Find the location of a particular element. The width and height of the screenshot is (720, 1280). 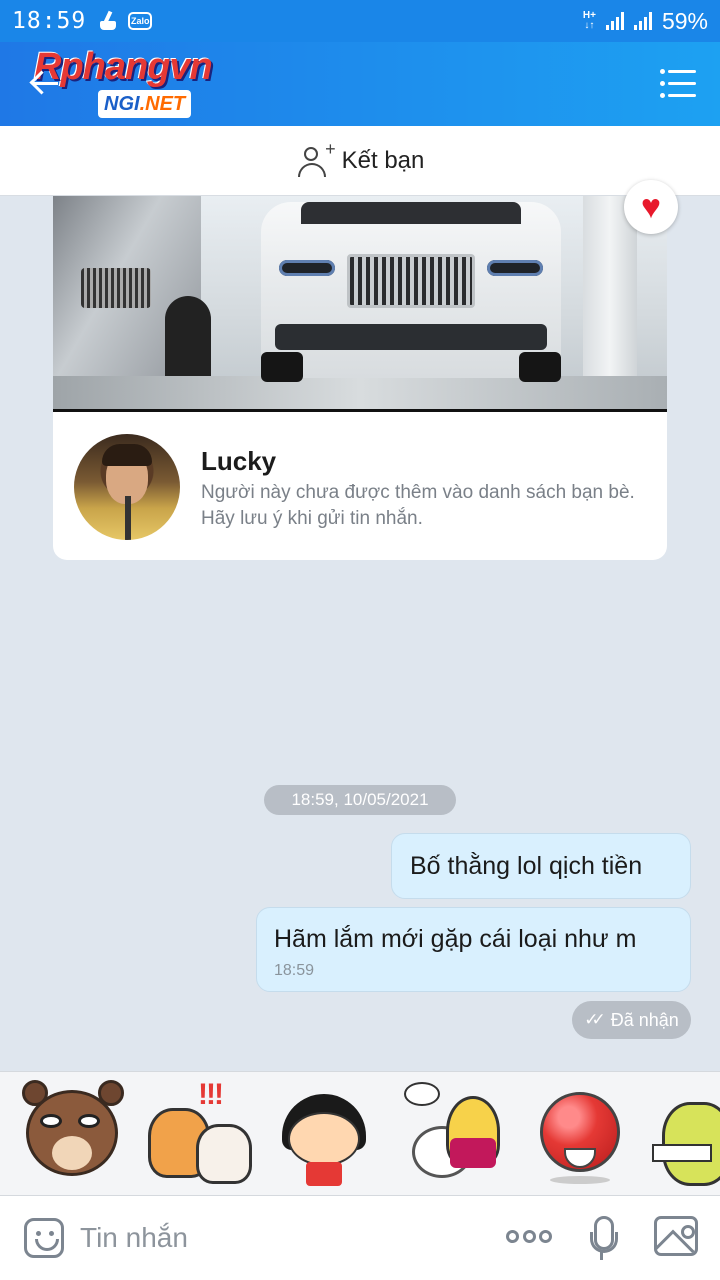

status-bar: 18:59 Zalo H+ ↓↑ 59% is located at coordinates (360, 21).